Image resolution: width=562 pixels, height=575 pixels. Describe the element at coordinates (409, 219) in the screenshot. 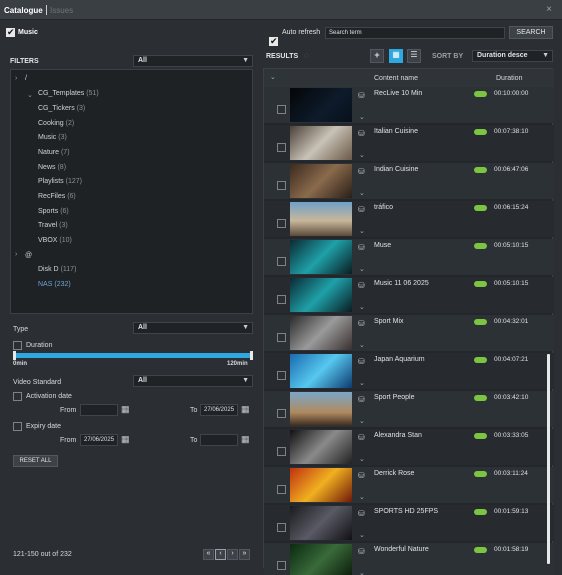

I see `table-row: ⛁ tráfico 00:06:15:24 ⌄` at that location.